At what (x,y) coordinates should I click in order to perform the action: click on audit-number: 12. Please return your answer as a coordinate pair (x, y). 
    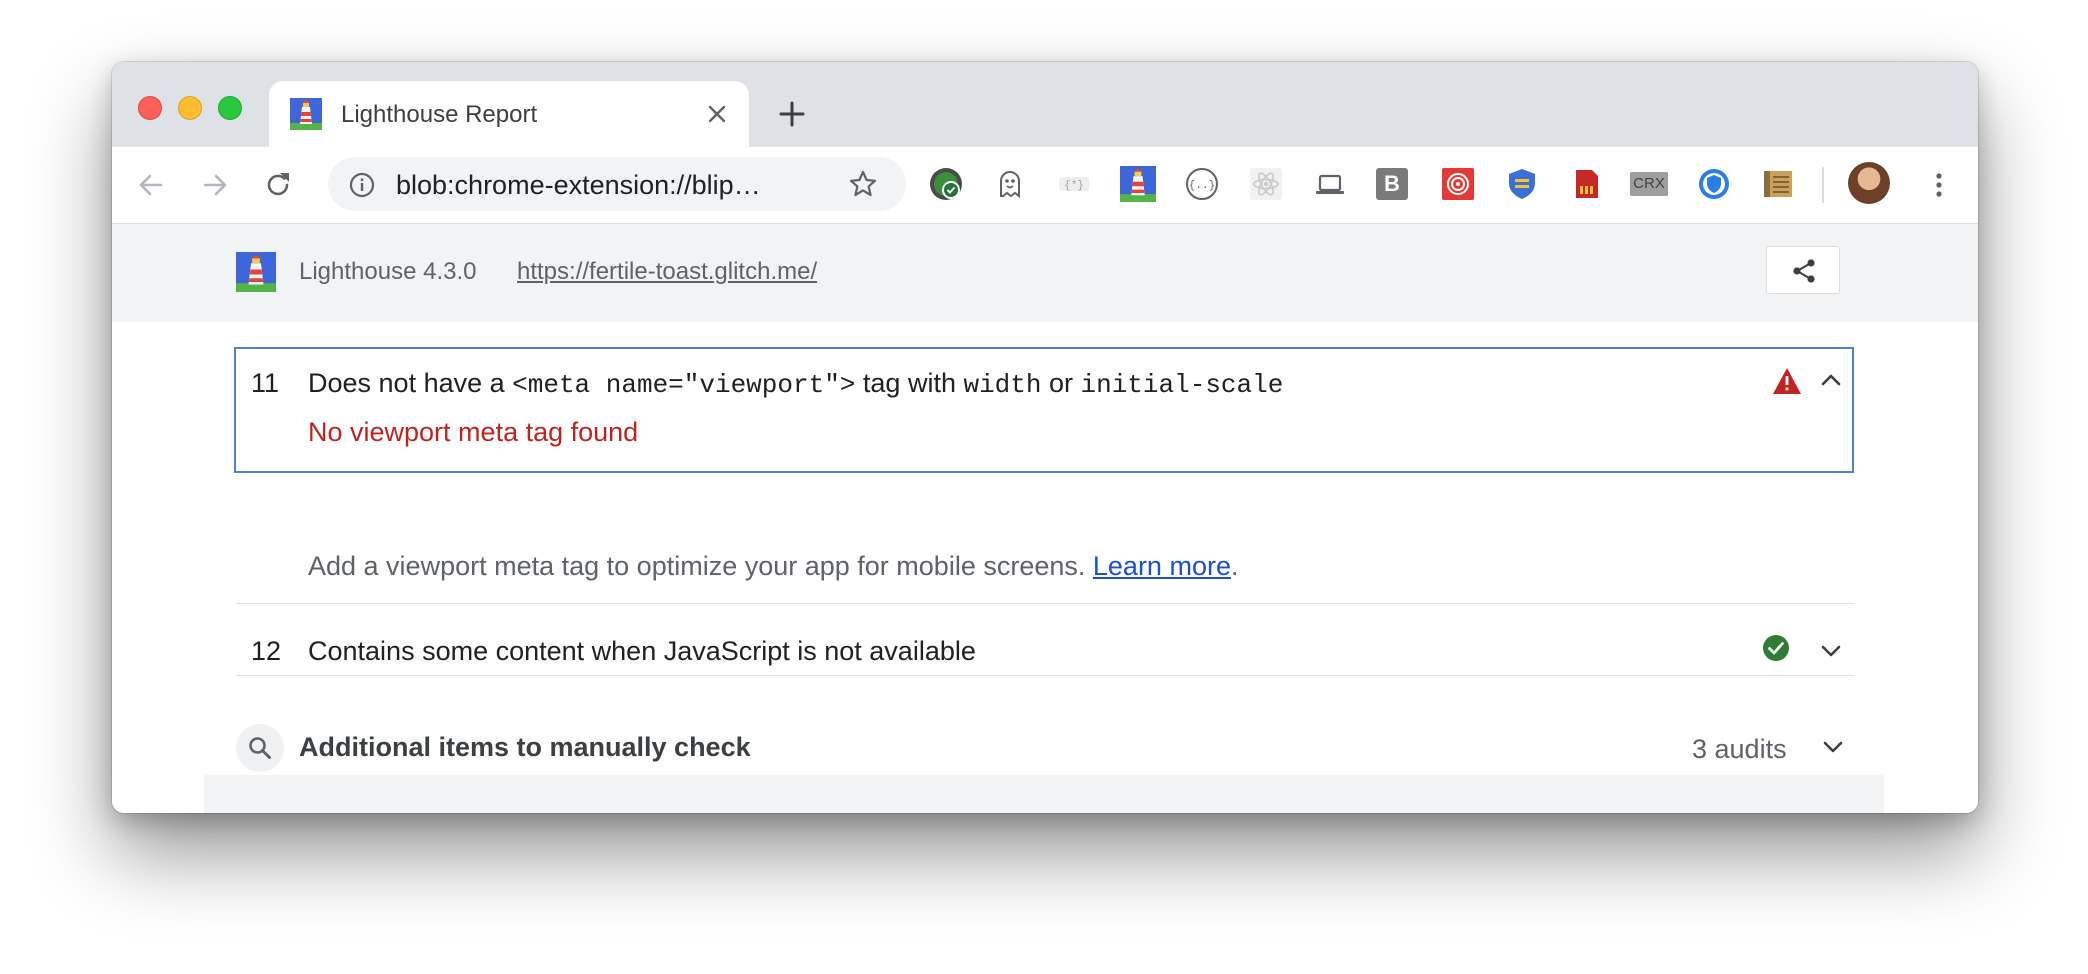
    Looking at the image, I should click on (266, 651).